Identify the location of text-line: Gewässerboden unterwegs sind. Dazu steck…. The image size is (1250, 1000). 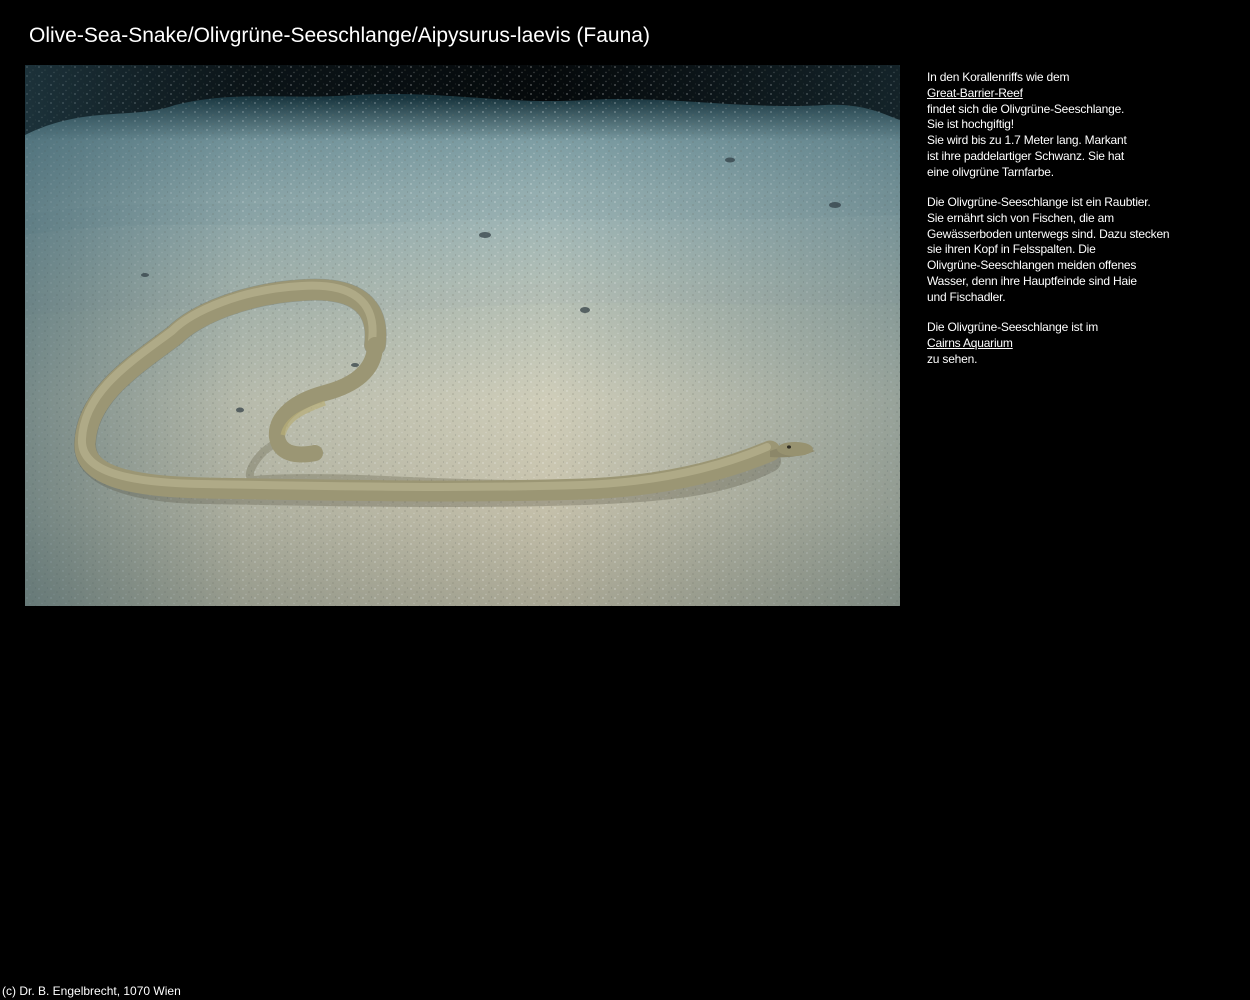
(1048, 233).